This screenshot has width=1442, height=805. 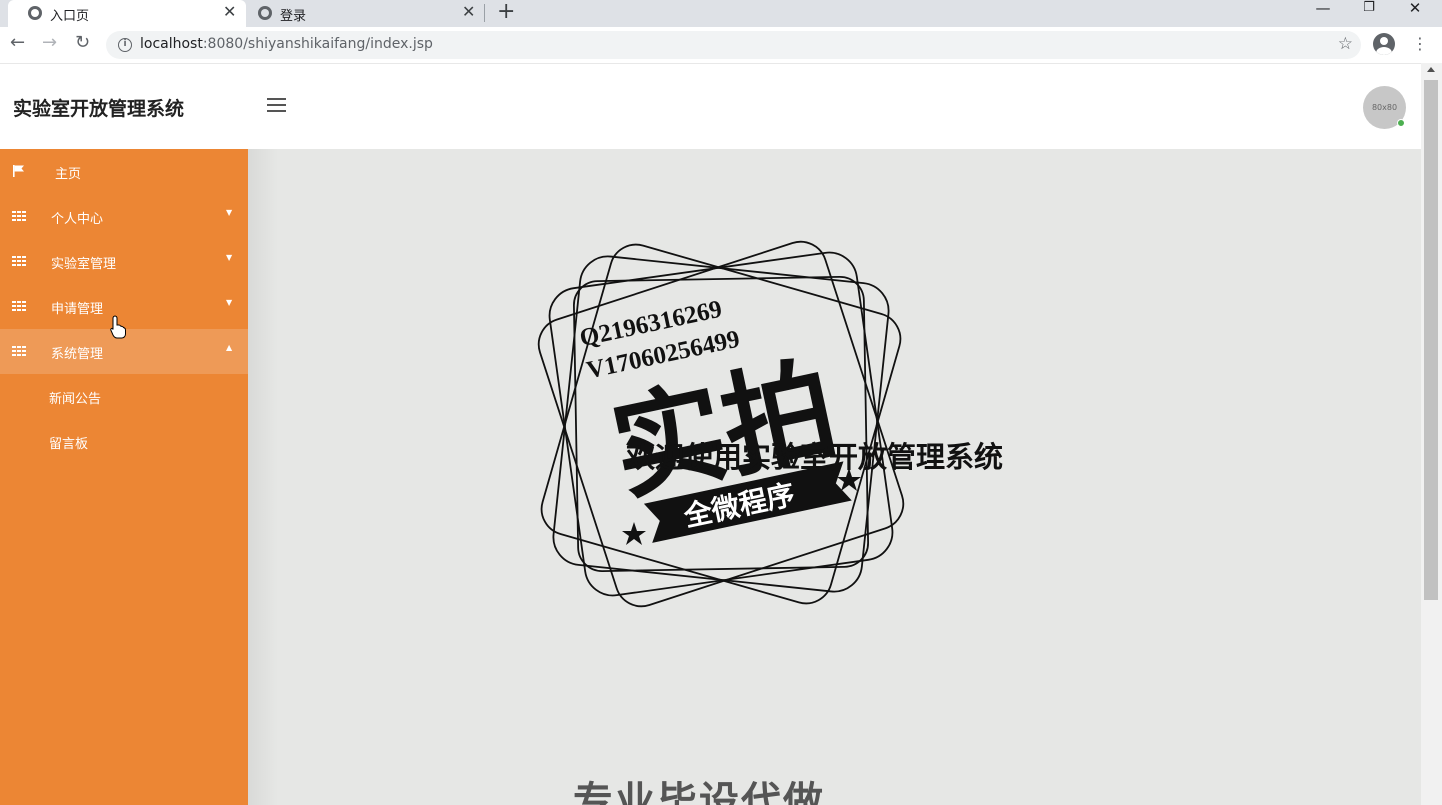 What do you see at coordinates (68, 174) in the screenshot?
I see `sidebar-item-label: 主页` at bounding box center [68, 174].